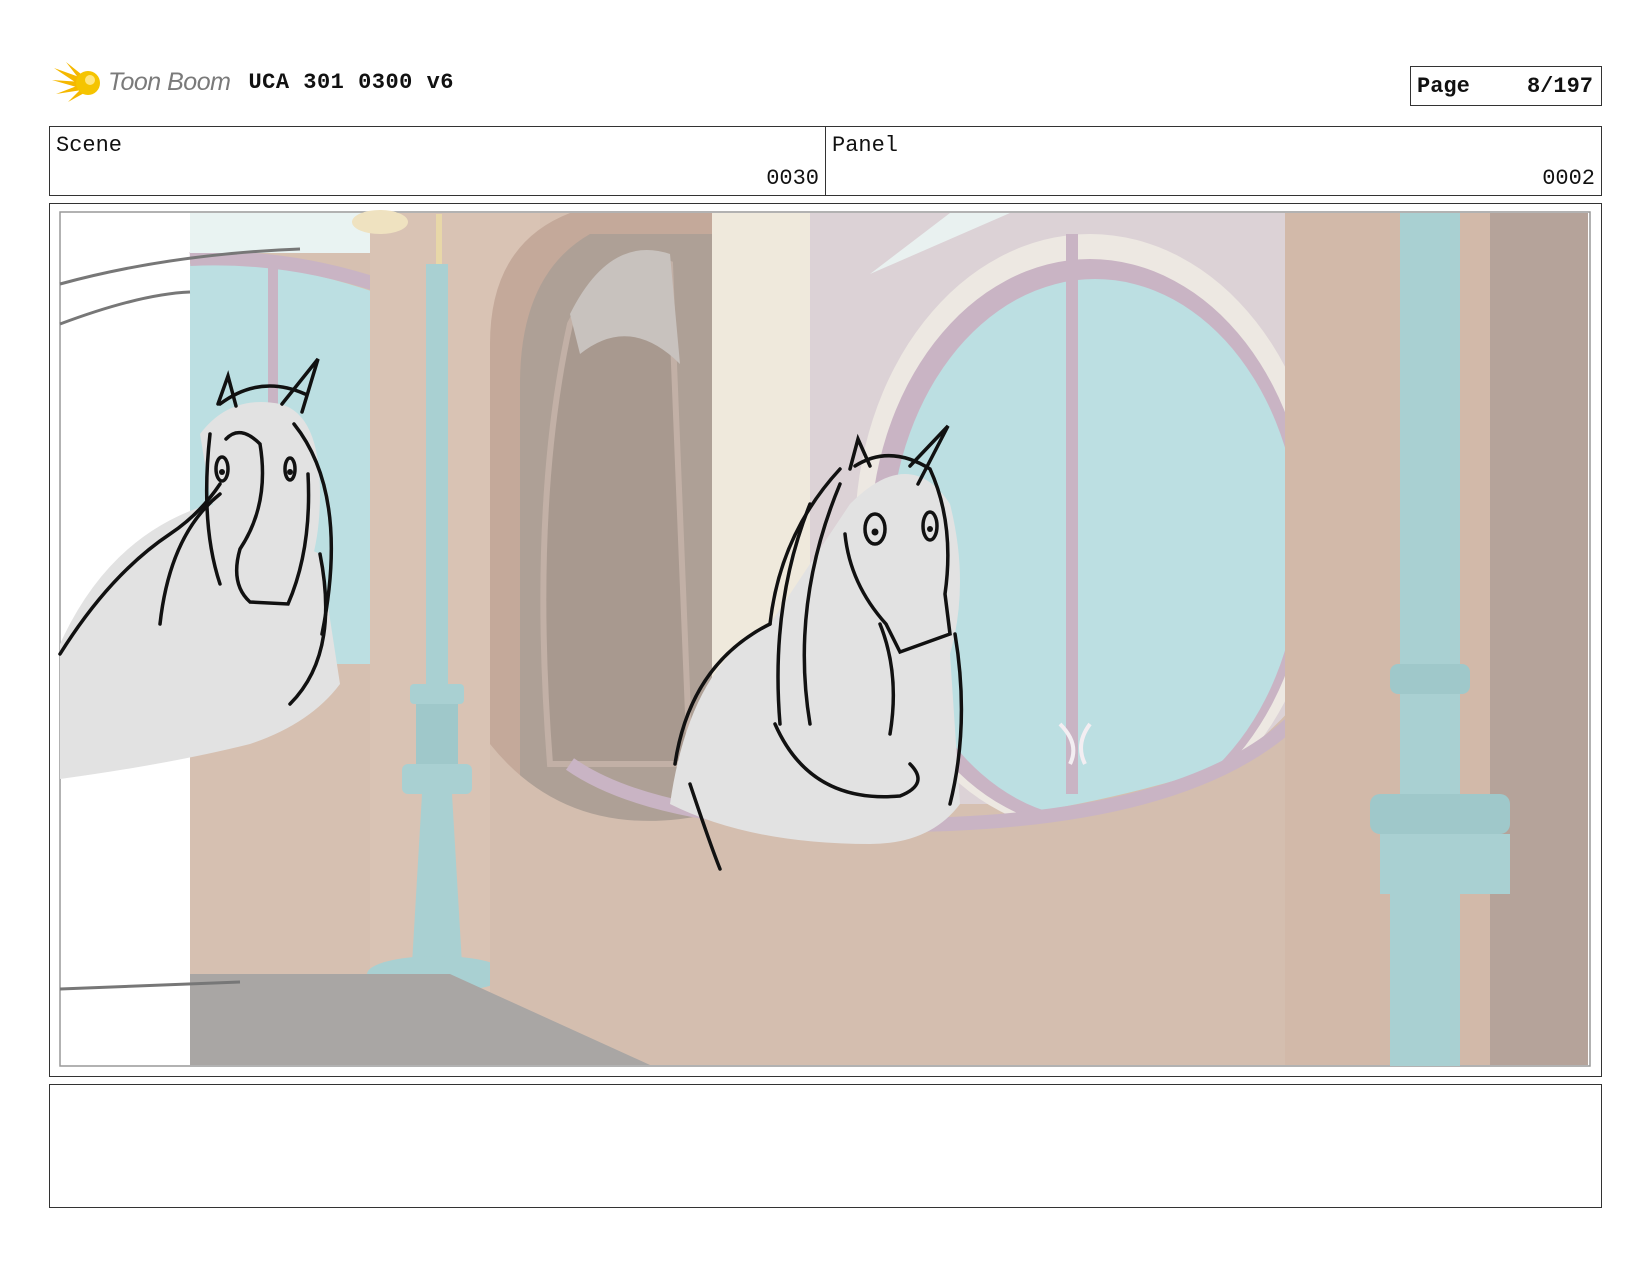  I want to click on scene-cell: Scene 0030, so click(437, 161).